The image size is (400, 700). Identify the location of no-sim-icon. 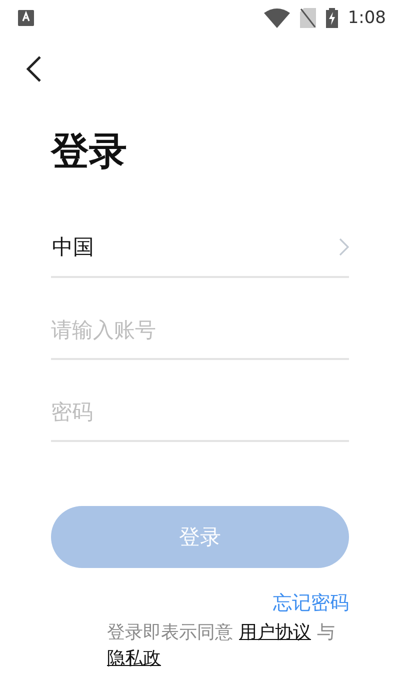
(308, 18).